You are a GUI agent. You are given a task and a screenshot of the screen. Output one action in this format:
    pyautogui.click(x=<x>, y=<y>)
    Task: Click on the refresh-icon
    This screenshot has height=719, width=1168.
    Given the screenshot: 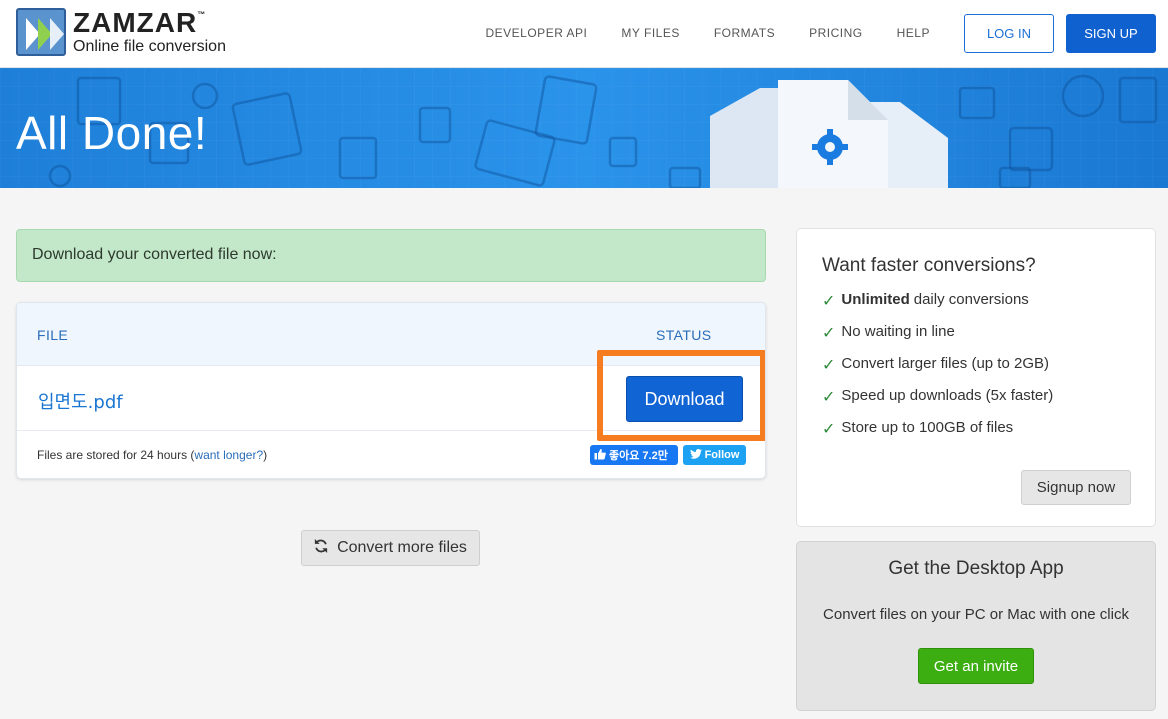 What is the action you would take?
    pyautogui.click(x=321, y=548)
    